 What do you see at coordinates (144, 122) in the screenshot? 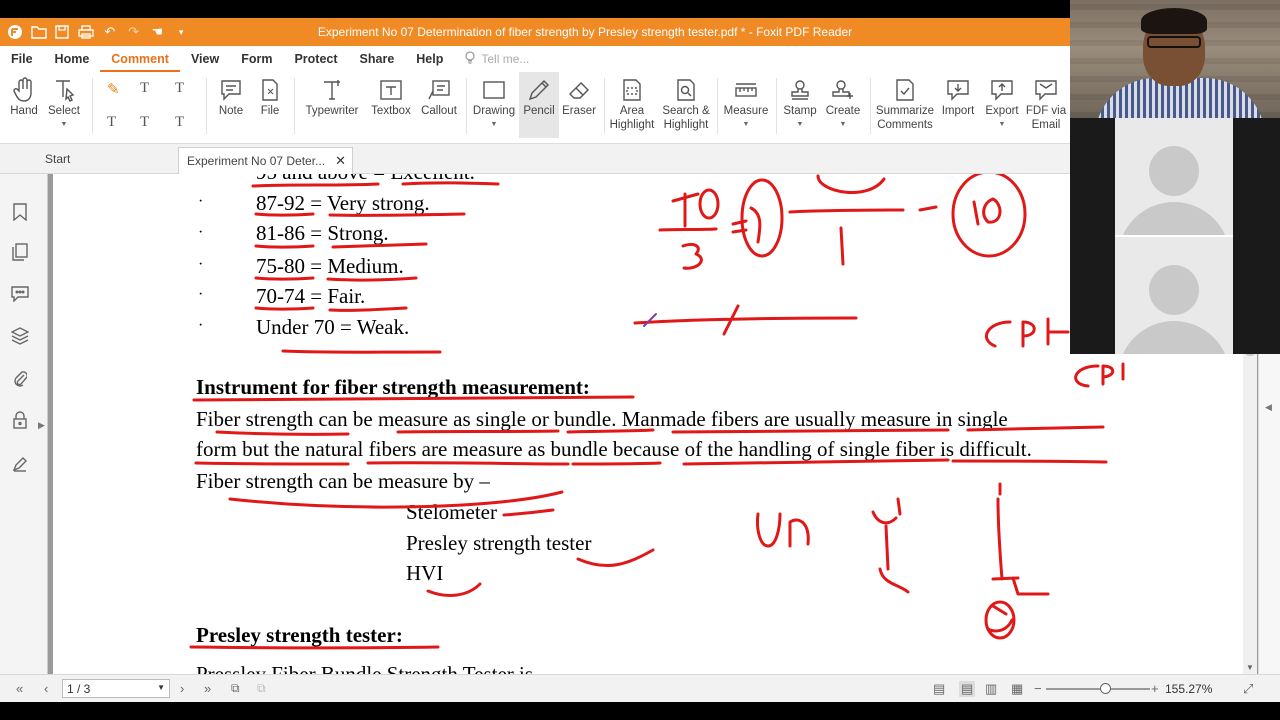
I see `replace-text-icon: T` at bounding box center [144, 122].